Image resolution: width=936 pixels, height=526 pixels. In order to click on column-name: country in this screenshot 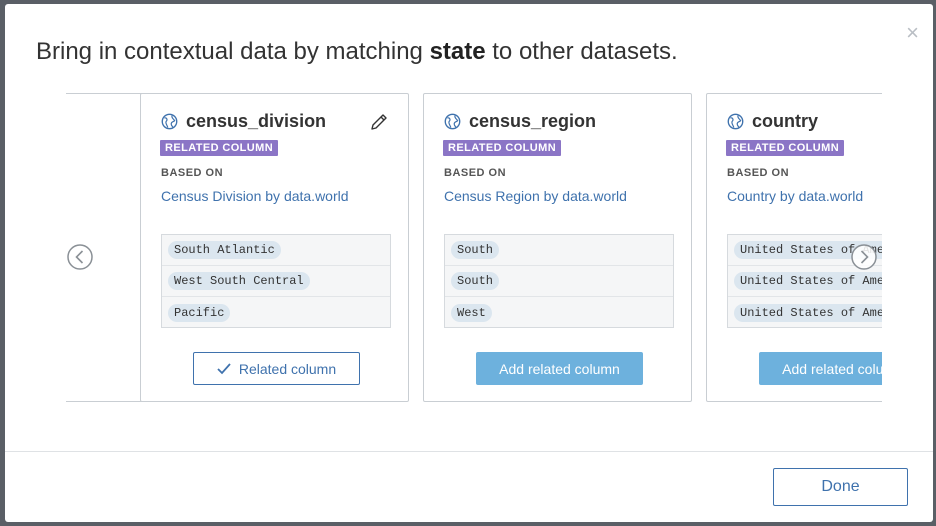, I will do `click(785, 121)`.